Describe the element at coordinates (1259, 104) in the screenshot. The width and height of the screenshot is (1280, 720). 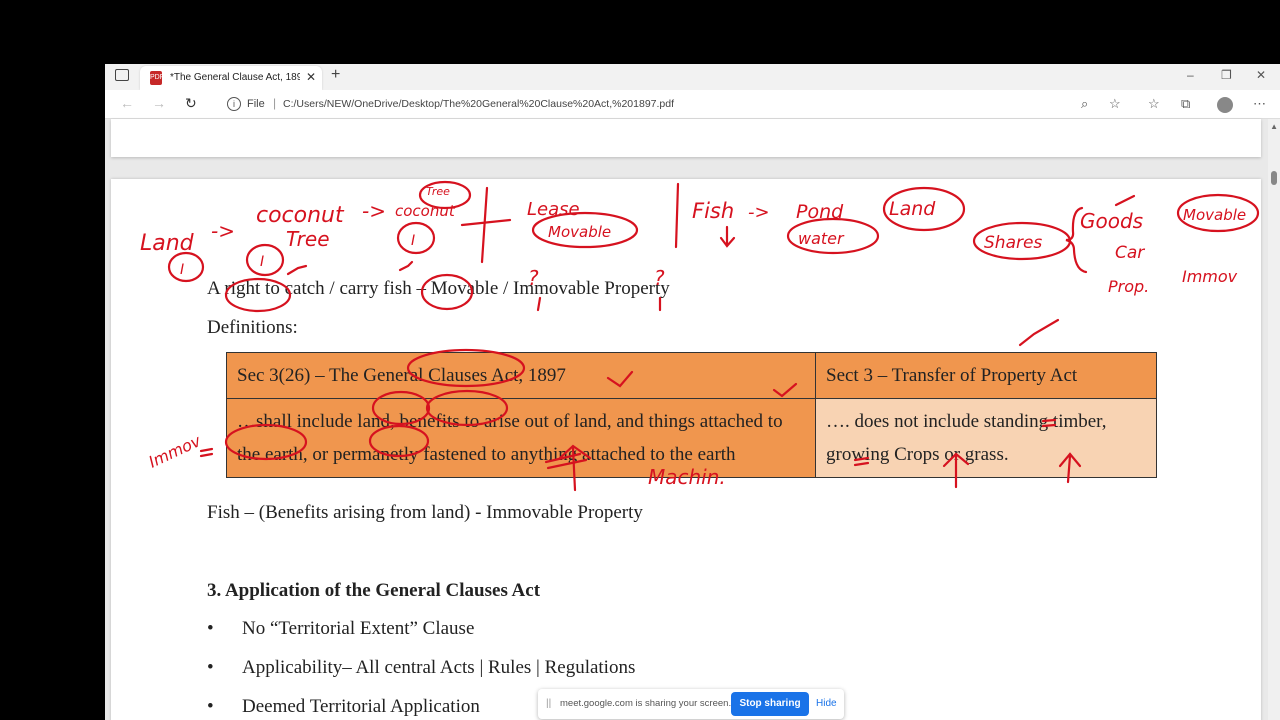
I see `more-icon: ⋯` at that location.